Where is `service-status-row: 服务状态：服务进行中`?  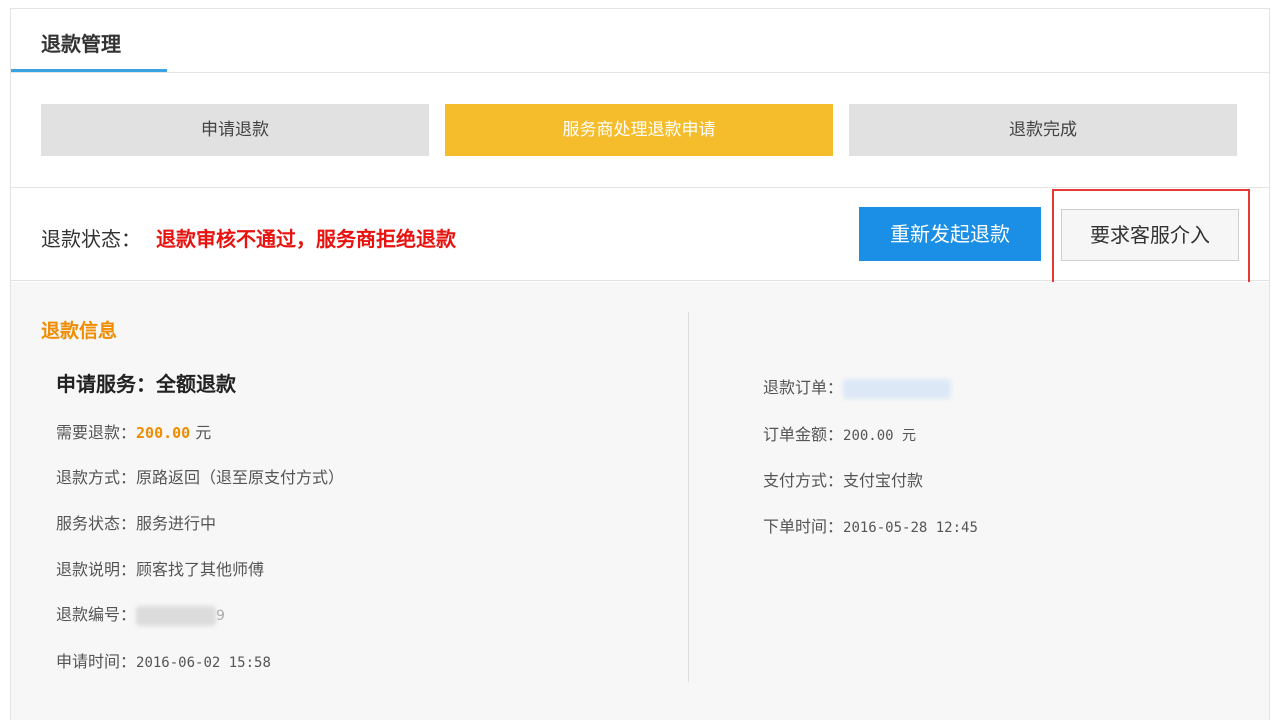
service-status-row: 服务状态：服务进行中 is located at coordinates (136, 522).